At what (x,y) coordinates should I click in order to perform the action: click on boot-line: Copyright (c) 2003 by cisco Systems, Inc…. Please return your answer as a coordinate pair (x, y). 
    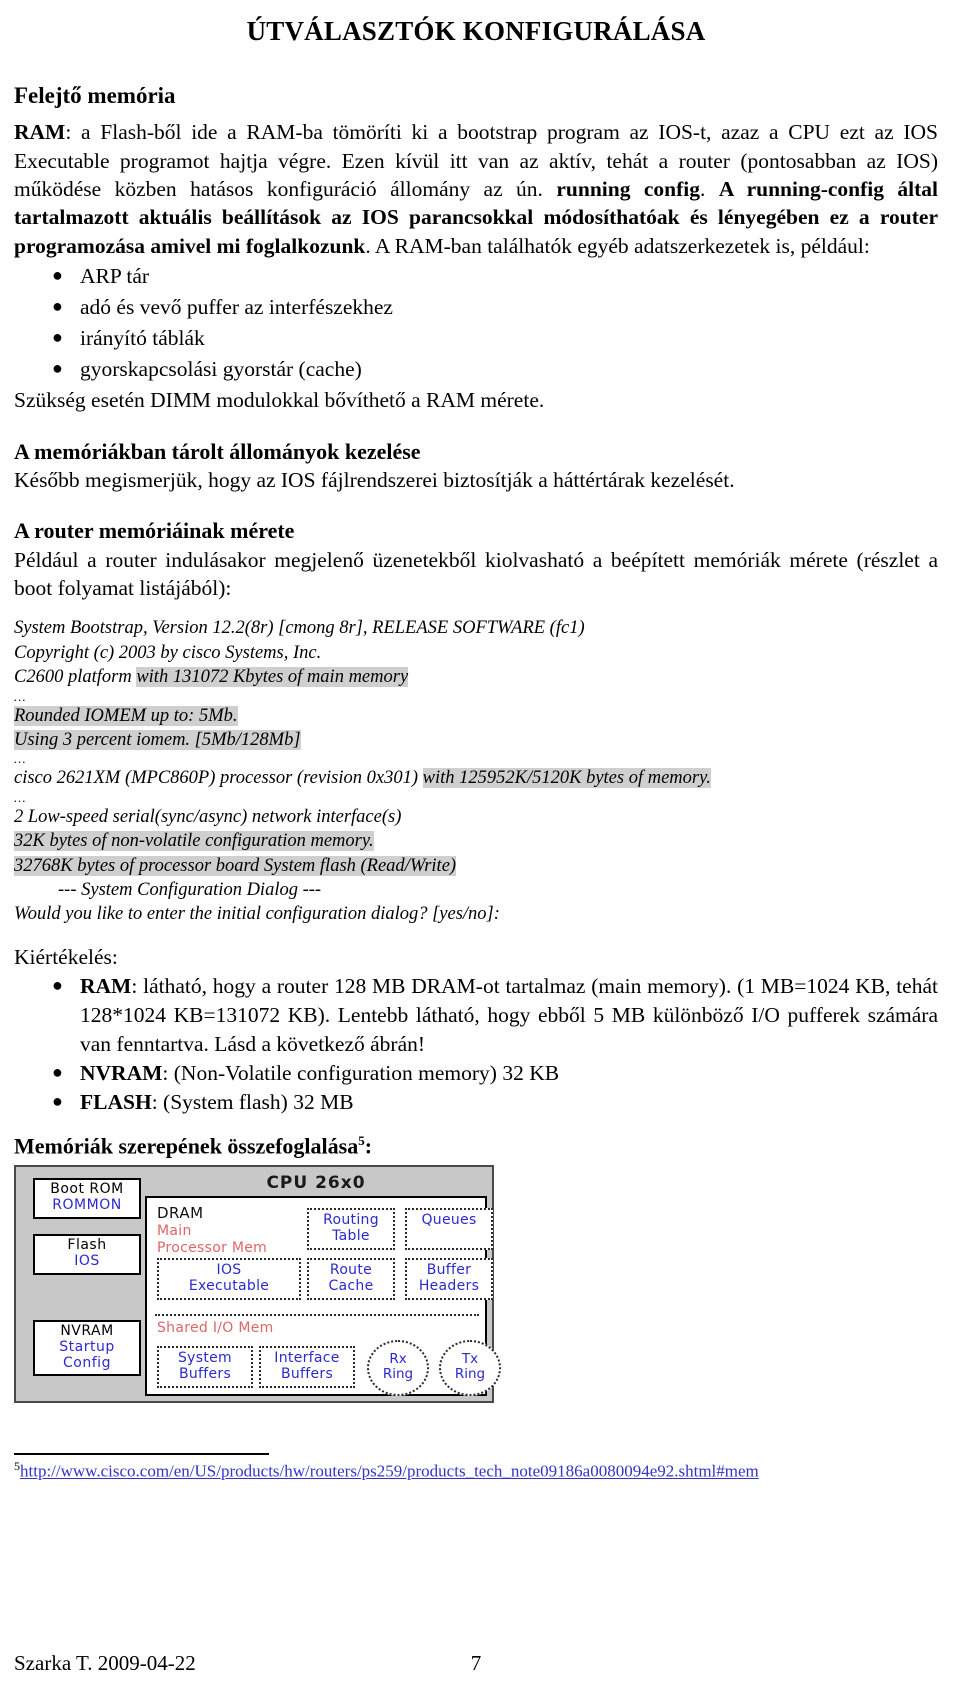
    Looking at the image, I should click on (168, 652).